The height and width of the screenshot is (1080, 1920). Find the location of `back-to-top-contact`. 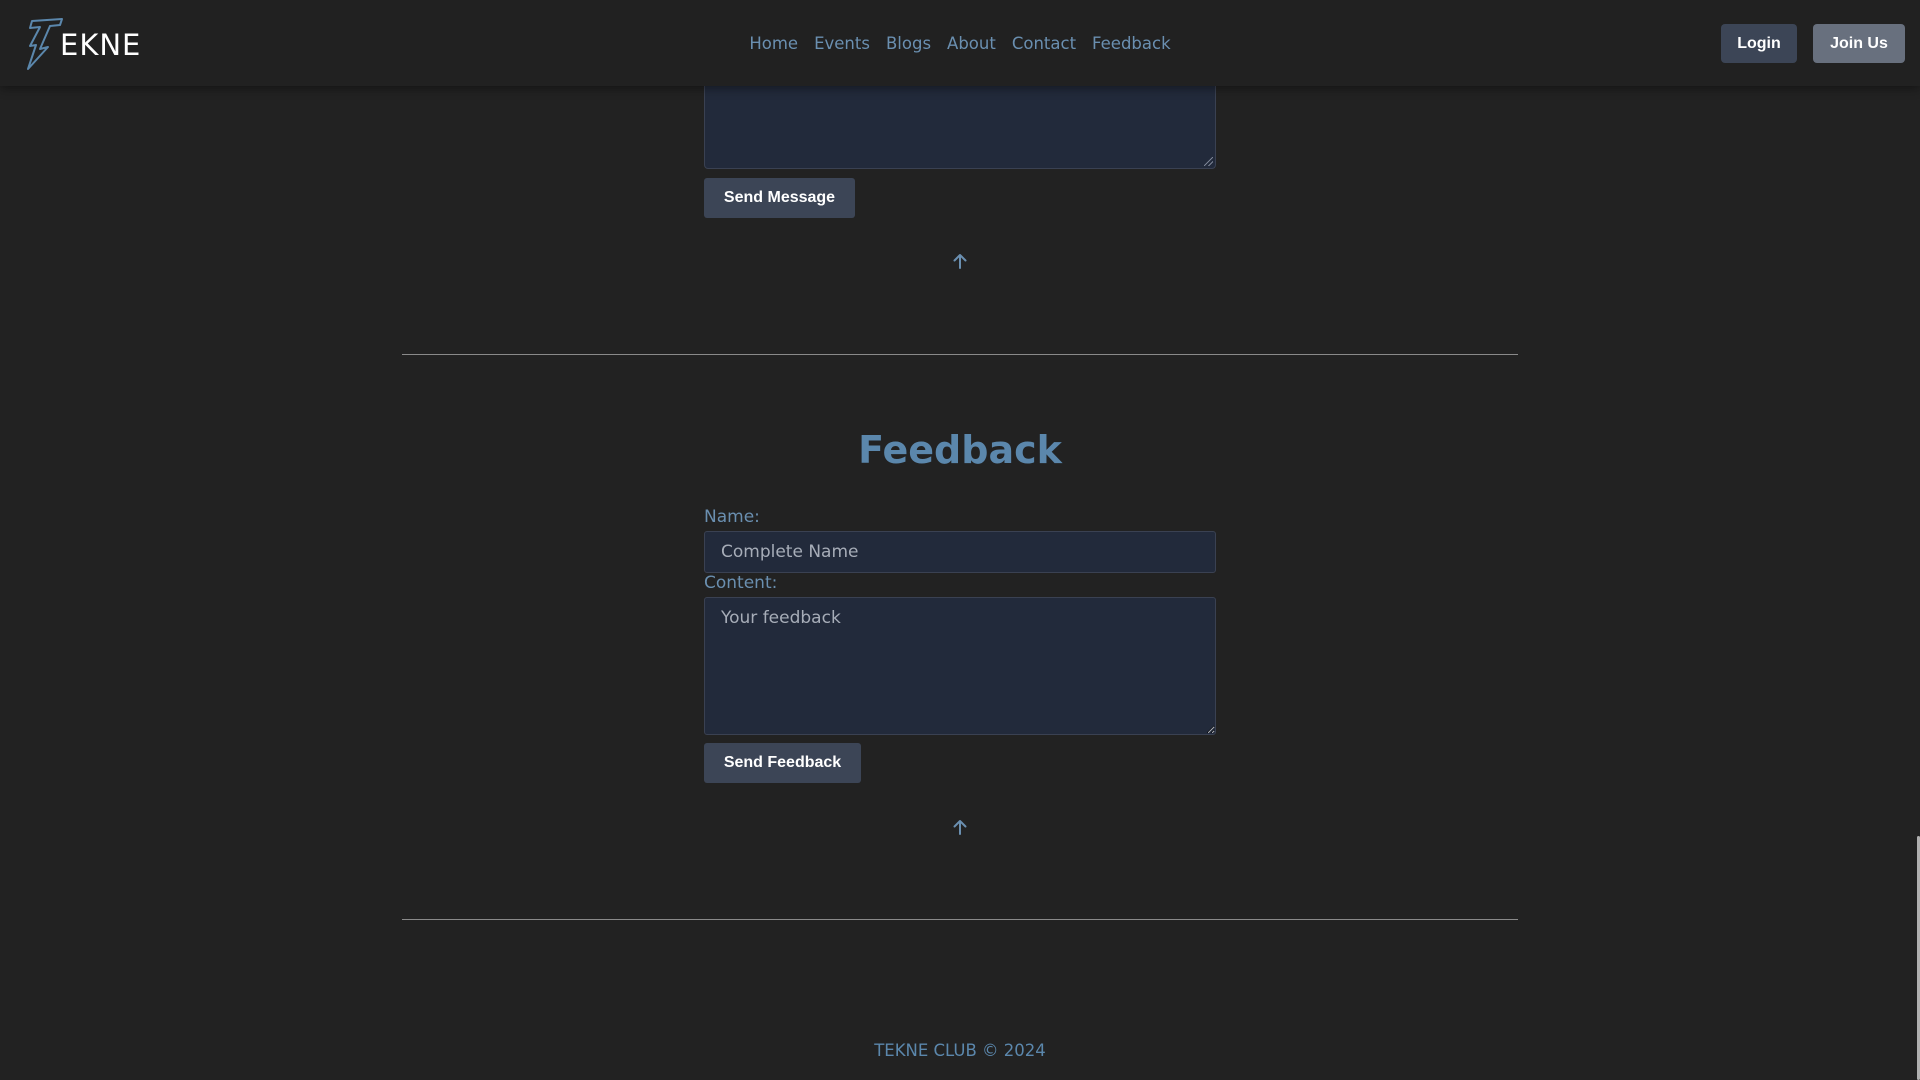

back-to-top-contact is located at coordinates (960, 261).